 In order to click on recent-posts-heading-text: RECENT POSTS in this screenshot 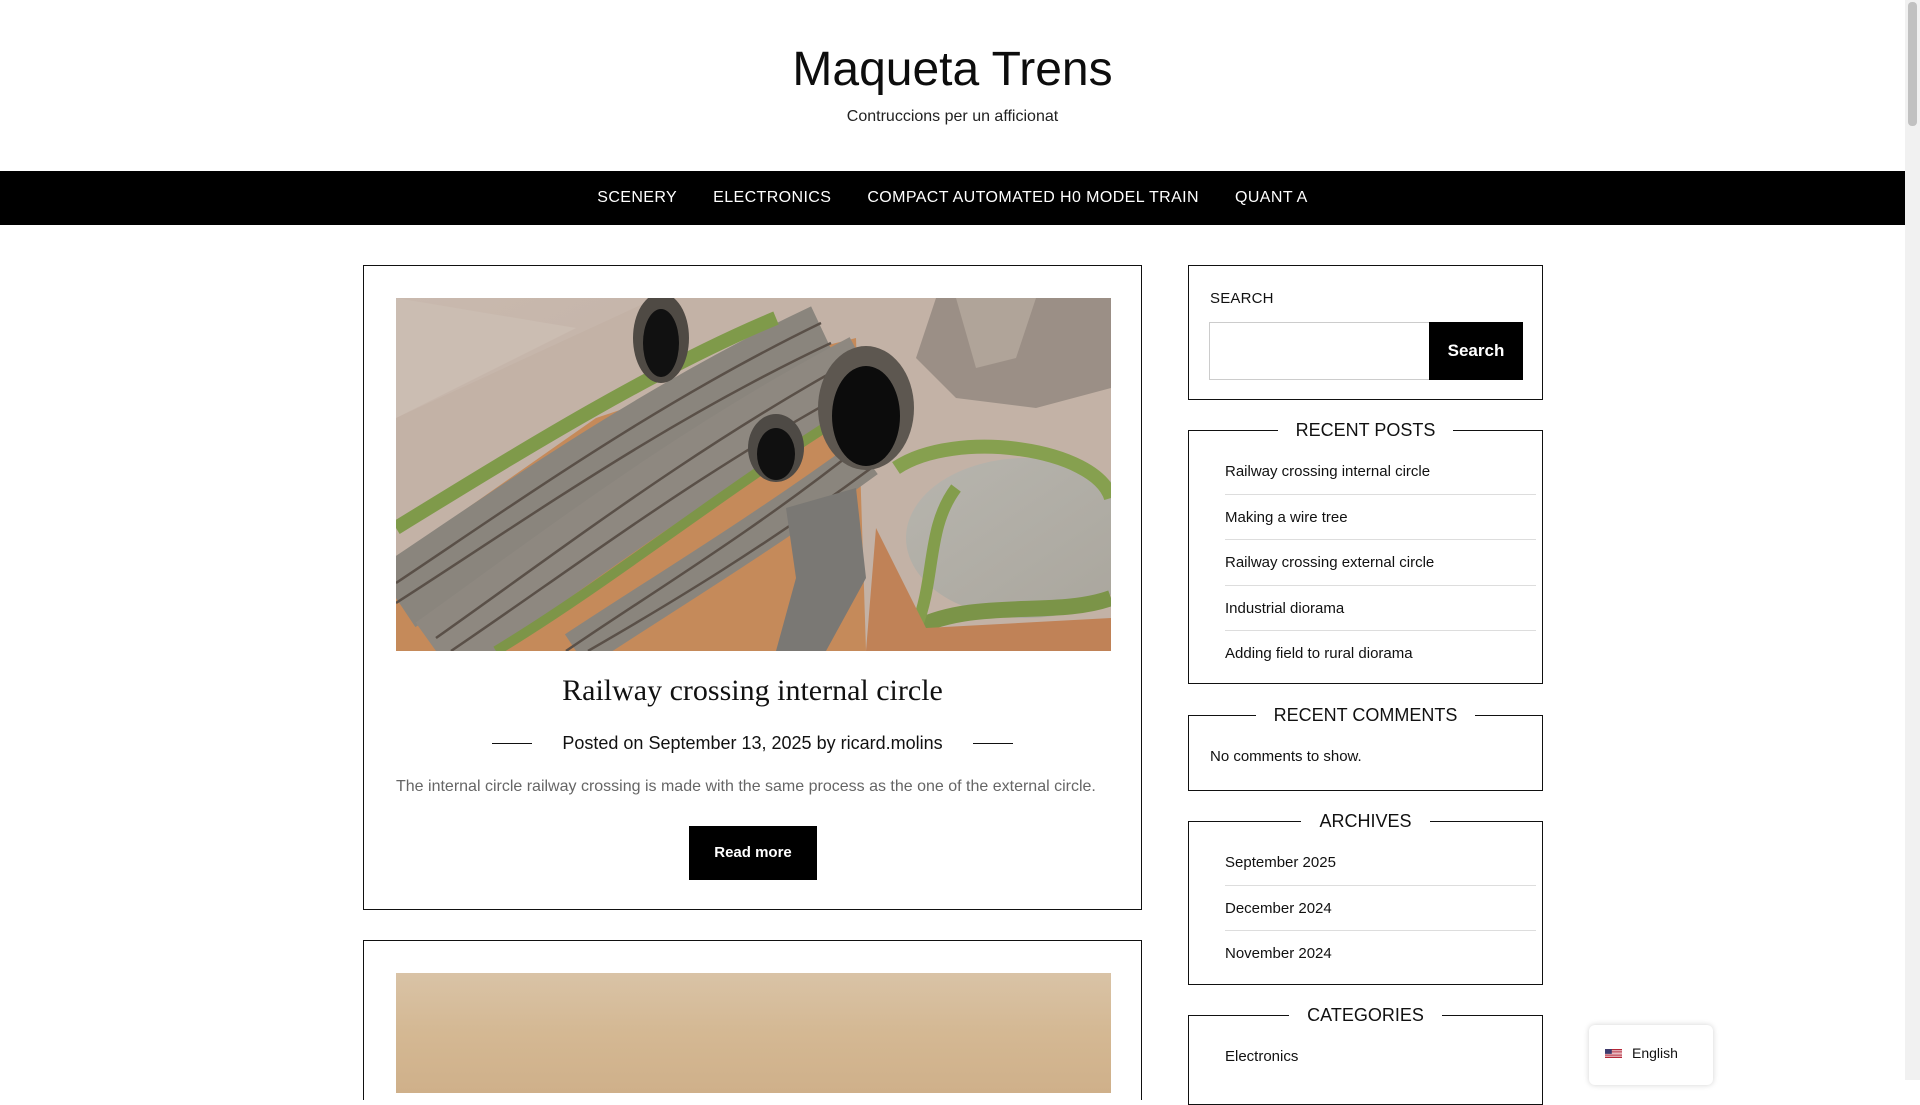, I will do `click(1365, 430)`.